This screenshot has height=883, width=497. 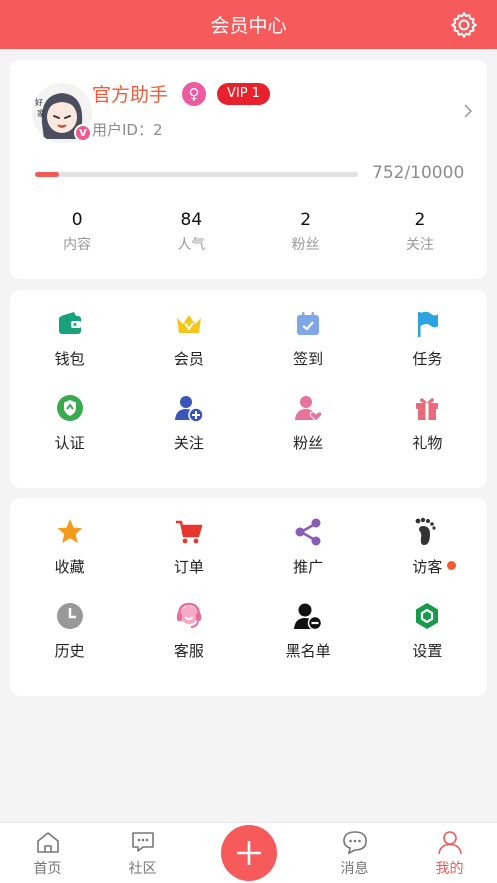 What do you see at coordinates (306, 232) in the screenshot?
I see `stat-fans: 2 粉丝` at bounding box center [306, 232].